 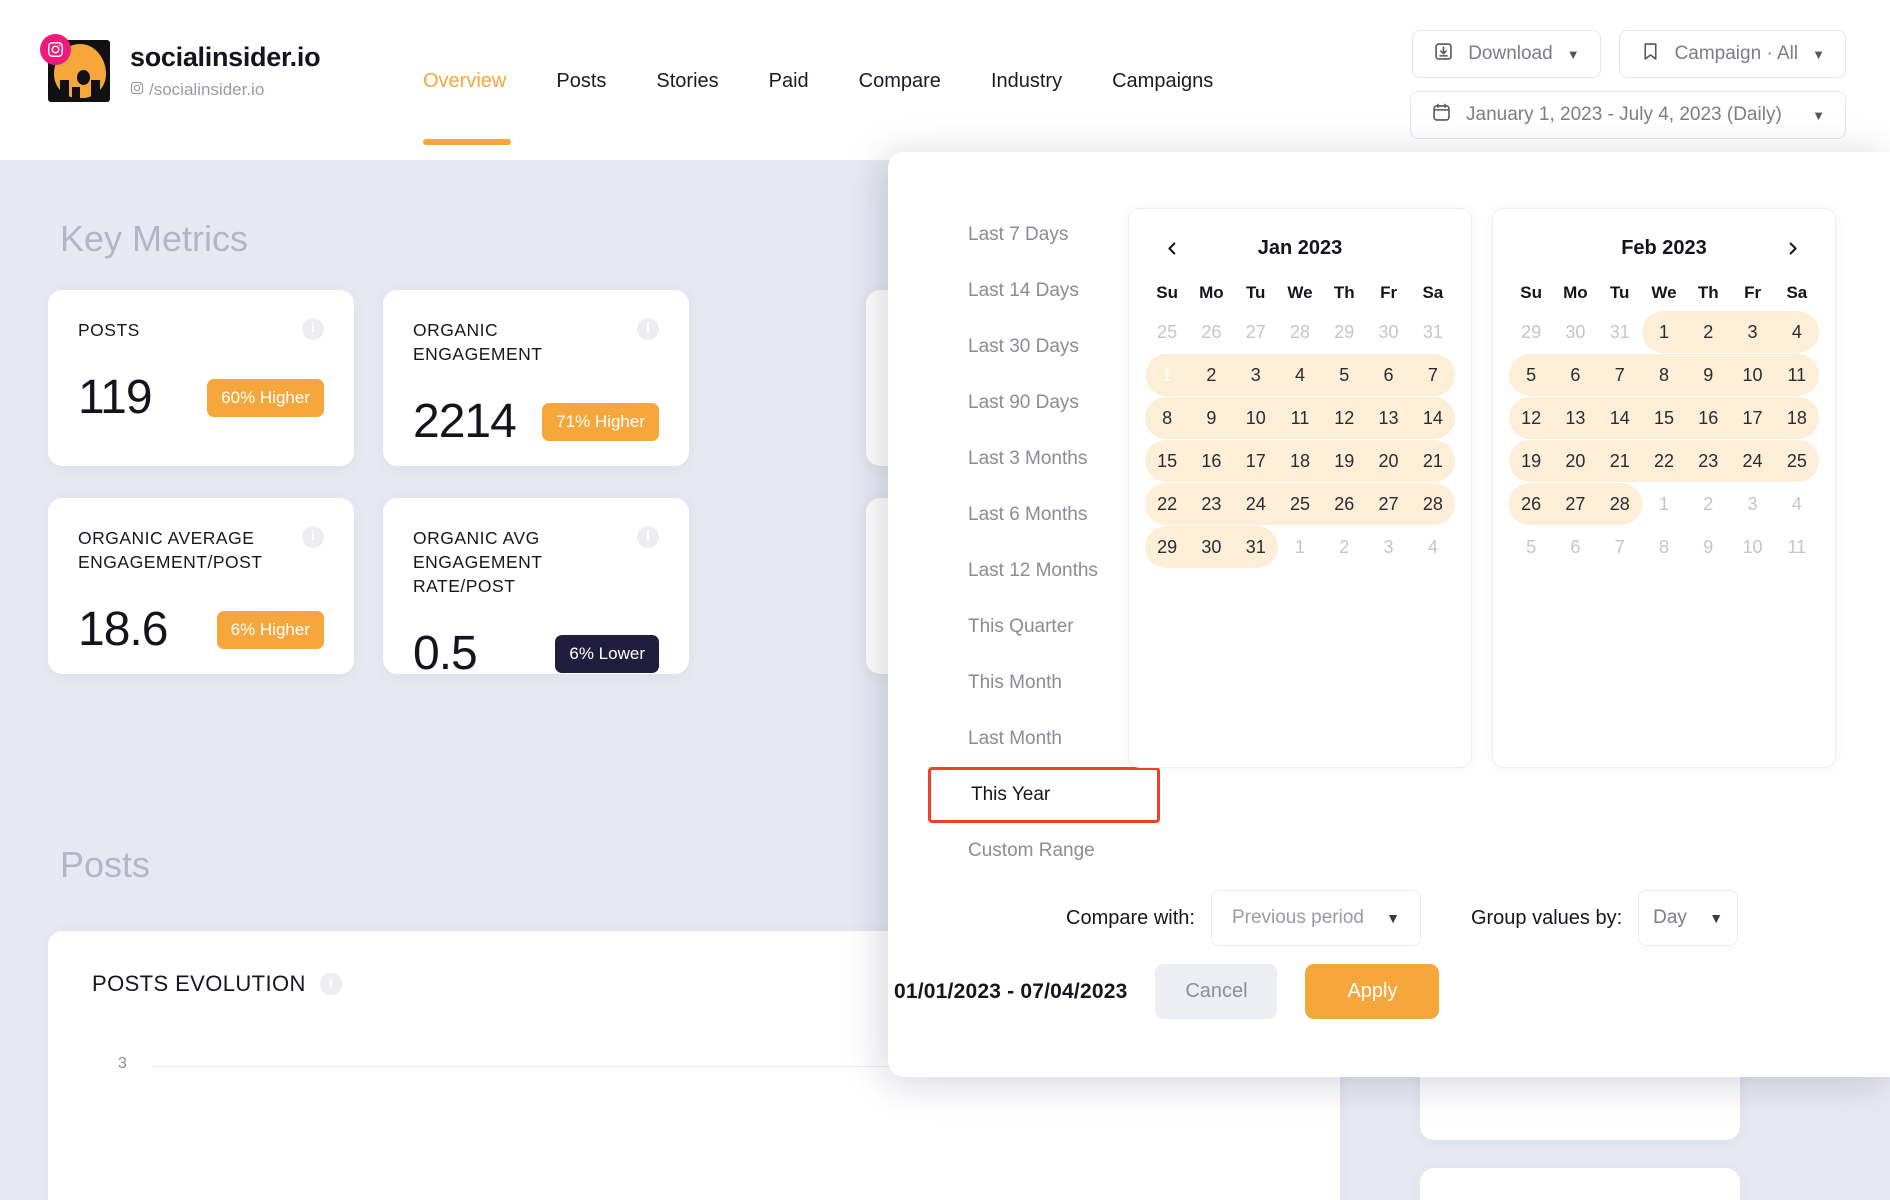 What do you see at coordinates (115, 398) in the screenshot?
I see `metric-value: 119` at bounding box center [115, 398].